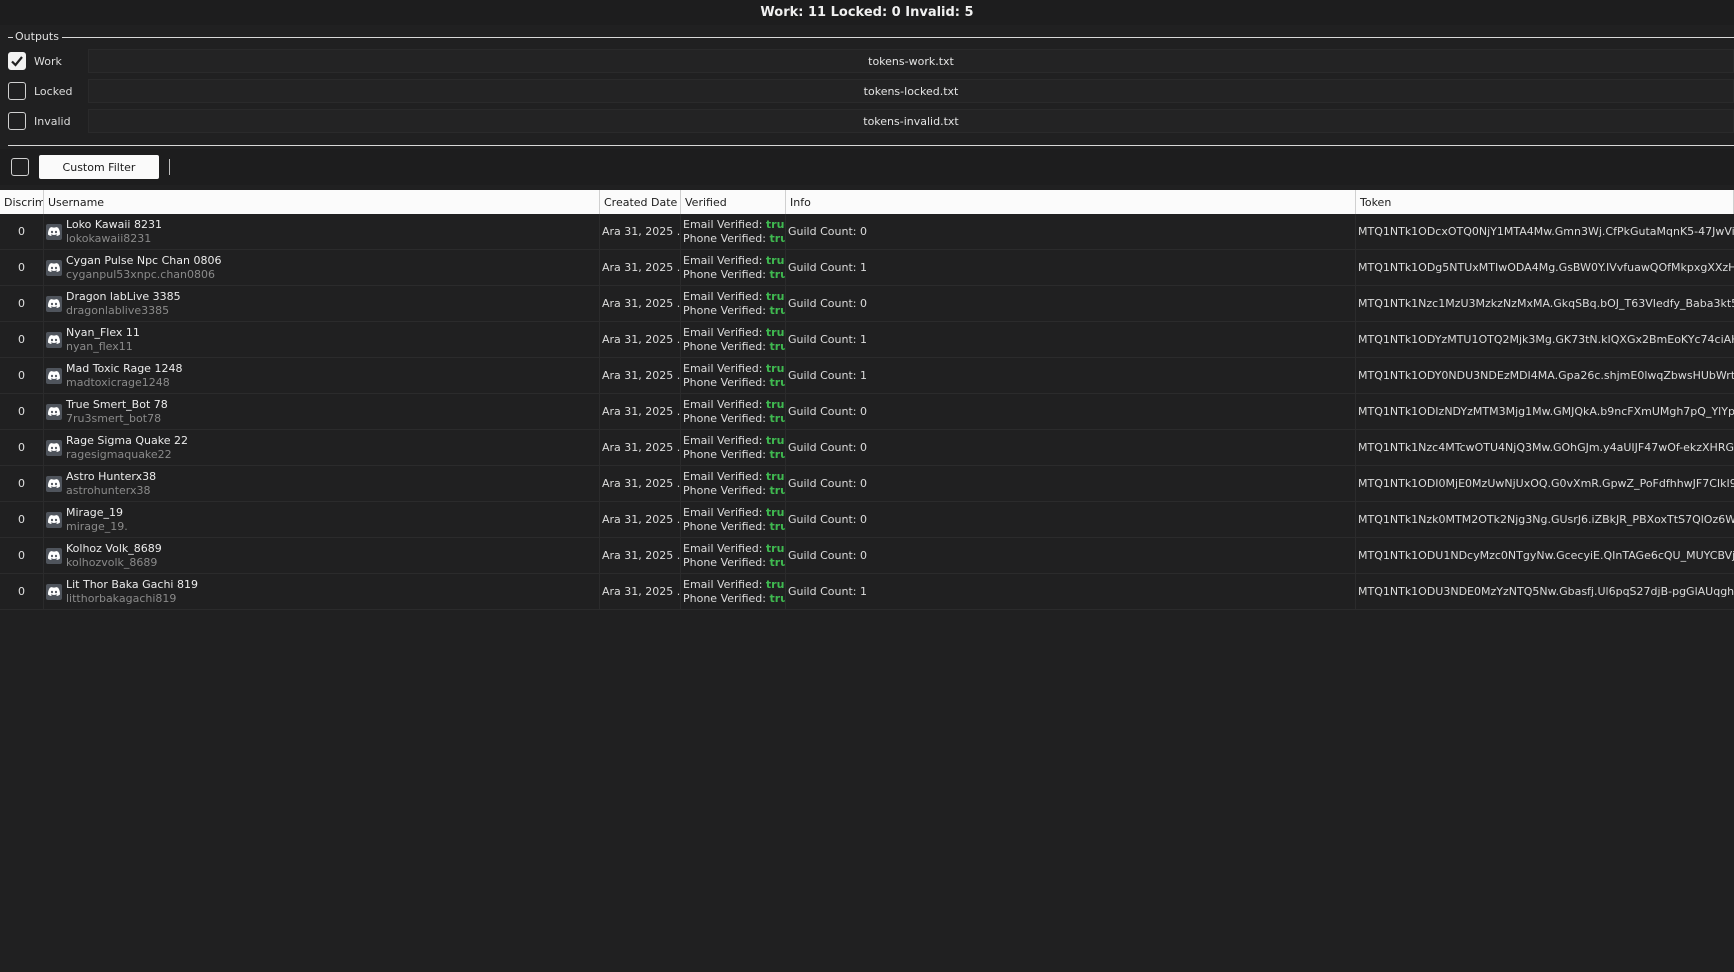 The image size is (1734, 972). I want to click on invalid-file-field: tokens-invalid.txt, so click(911, 121).